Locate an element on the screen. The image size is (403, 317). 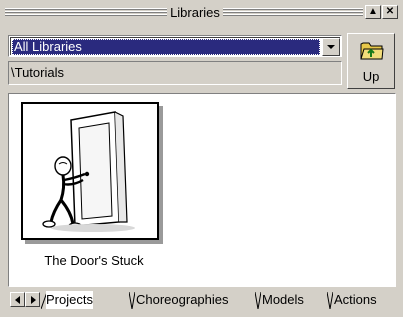
library-dropdown-frame: All Libraries is located at coordinates (175, 46).